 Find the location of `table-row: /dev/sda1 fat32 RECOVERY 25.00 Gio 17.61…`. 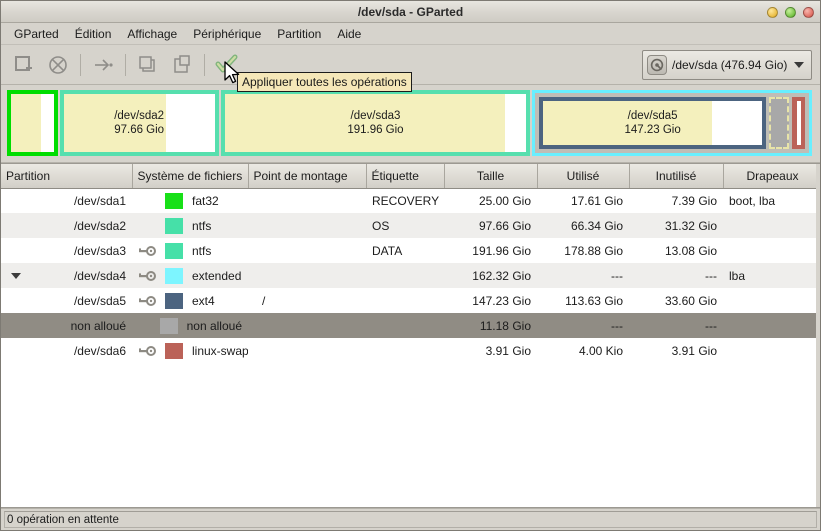

table-row: /dev/sda1 fat32 RECOVERY 25.00 Gio 17.61… is located at coordinates (410, 200).